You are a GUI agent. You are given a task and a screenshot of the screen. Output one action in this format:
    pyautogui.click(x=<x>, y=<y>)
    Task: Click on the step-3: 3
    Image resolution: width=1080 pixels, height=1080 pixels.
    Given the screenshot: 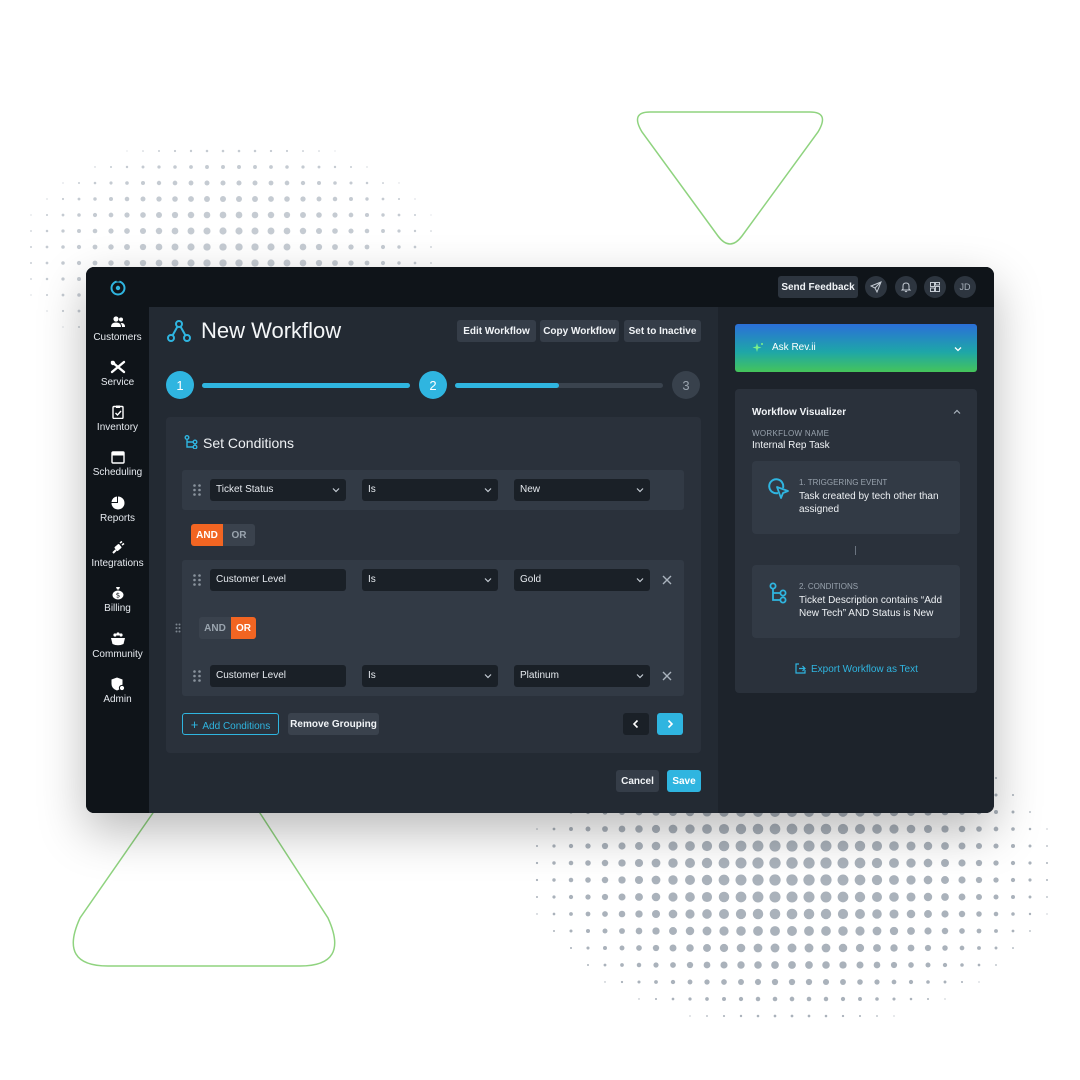 What is the action you would take?
    pyautogui.click(x=686, y=385)
    